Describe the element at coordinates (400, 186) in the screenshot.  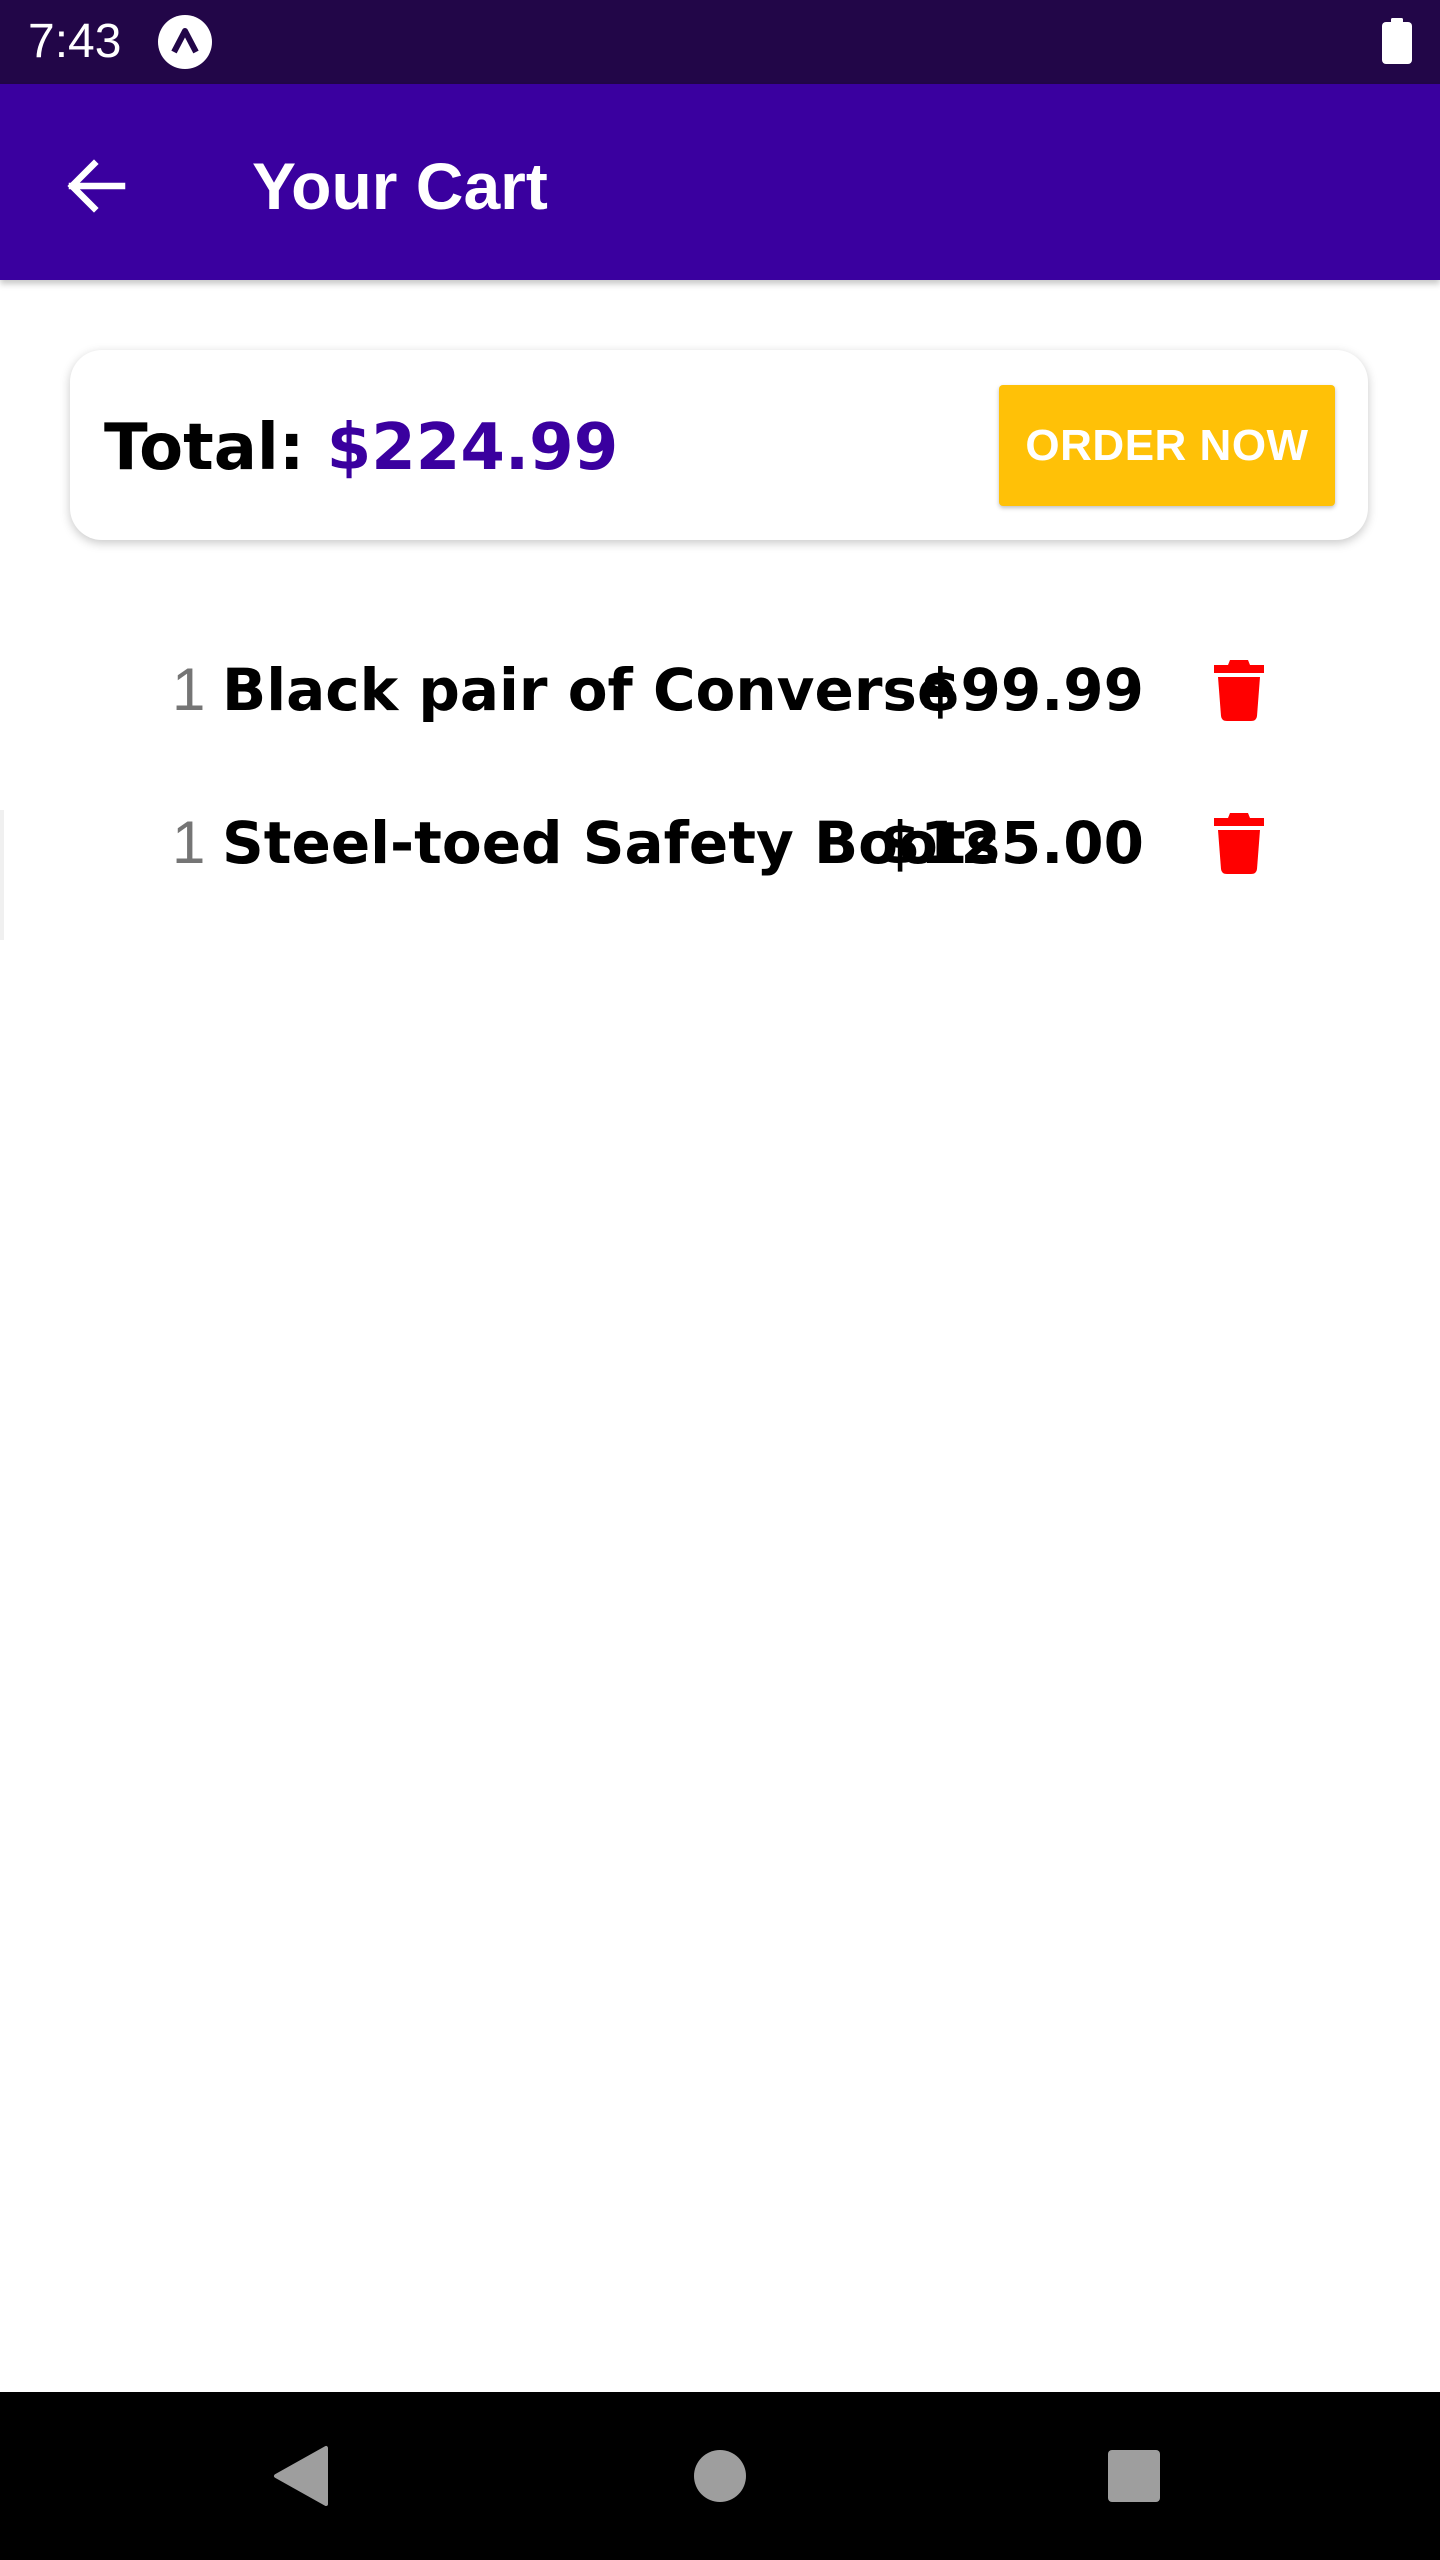
I see `page-title: Your Cart` at that location.